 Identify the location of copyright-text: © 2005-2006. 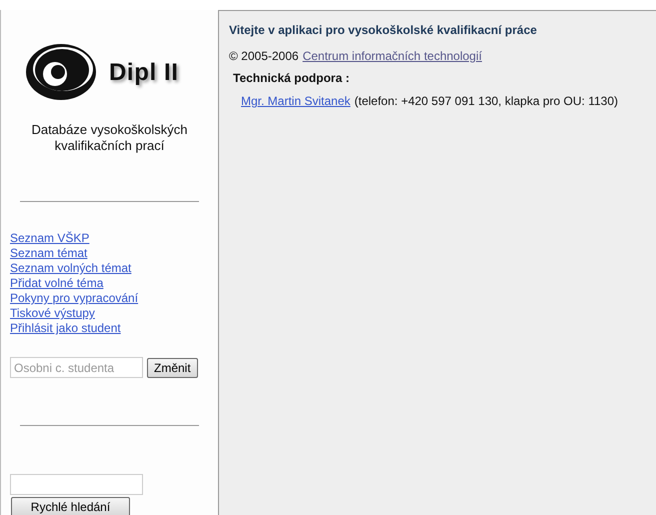
(264, 56).